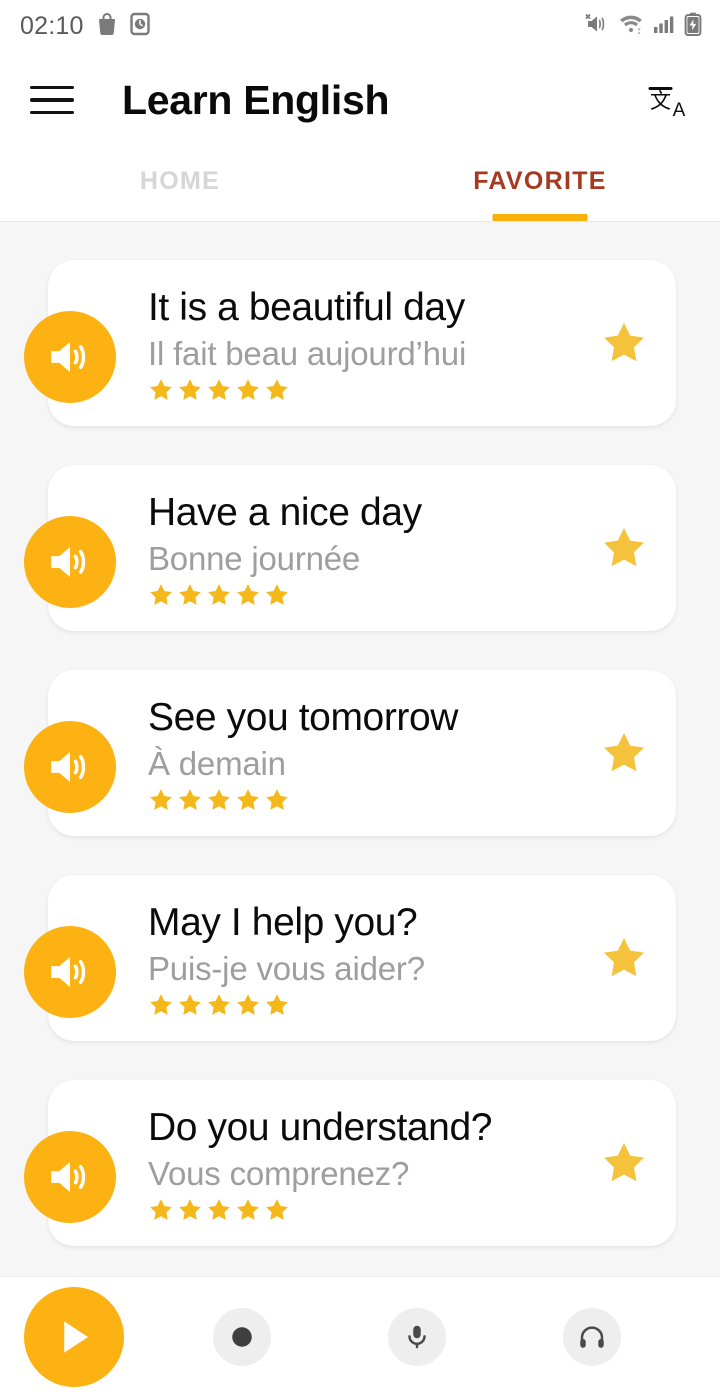  I want to click on phrase-text: May I help you?, so click(283, 922).